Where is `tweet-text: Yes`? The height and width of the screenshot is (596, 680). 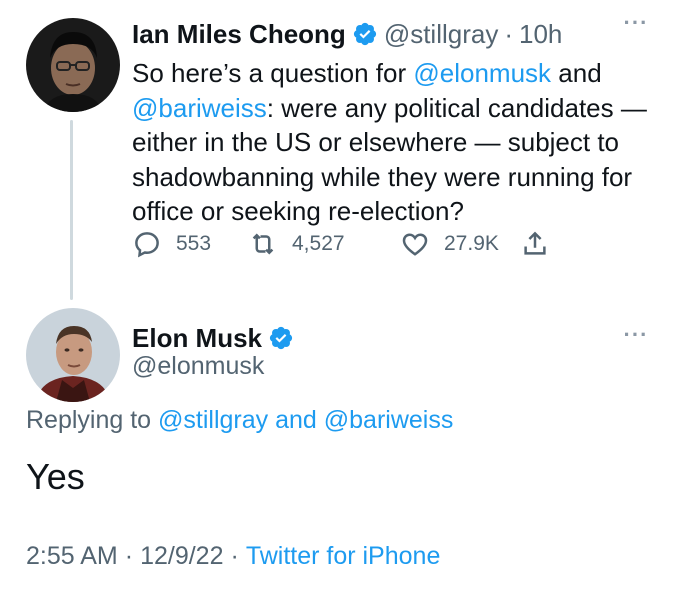
tweet-text: Yes is located at coordinates (55, 476).